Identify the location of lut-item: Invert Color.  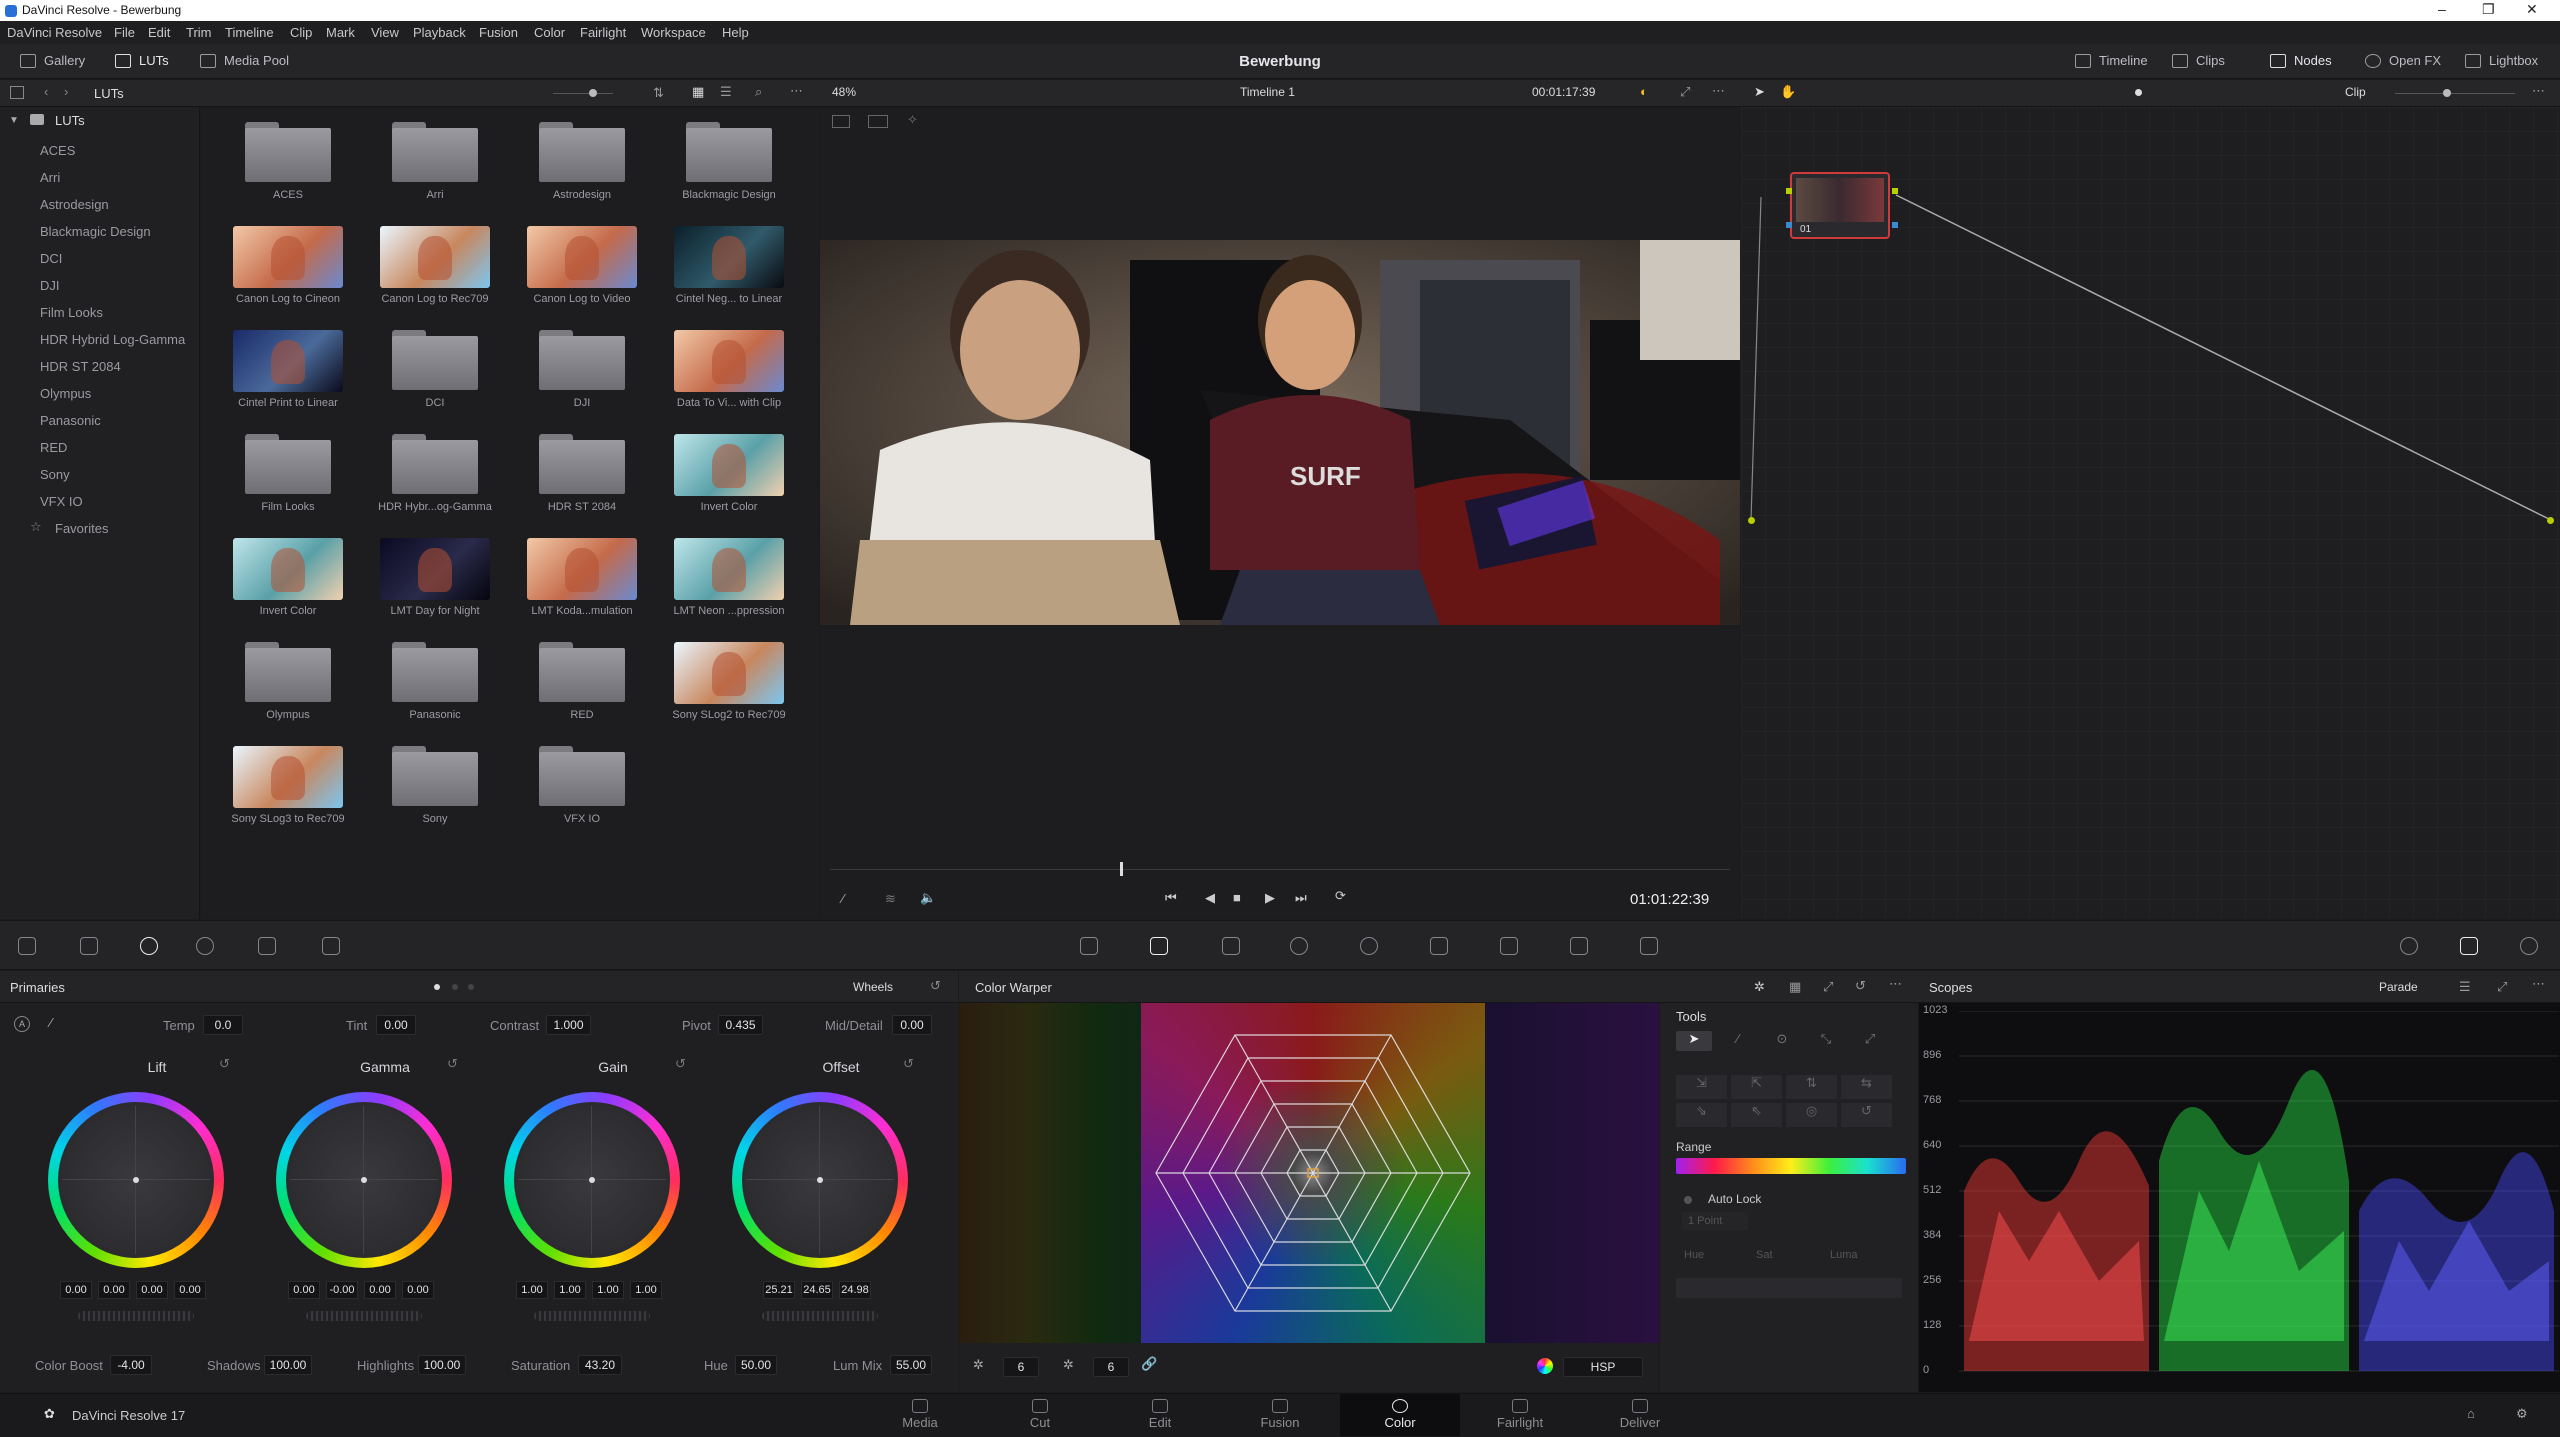
(715, 471).